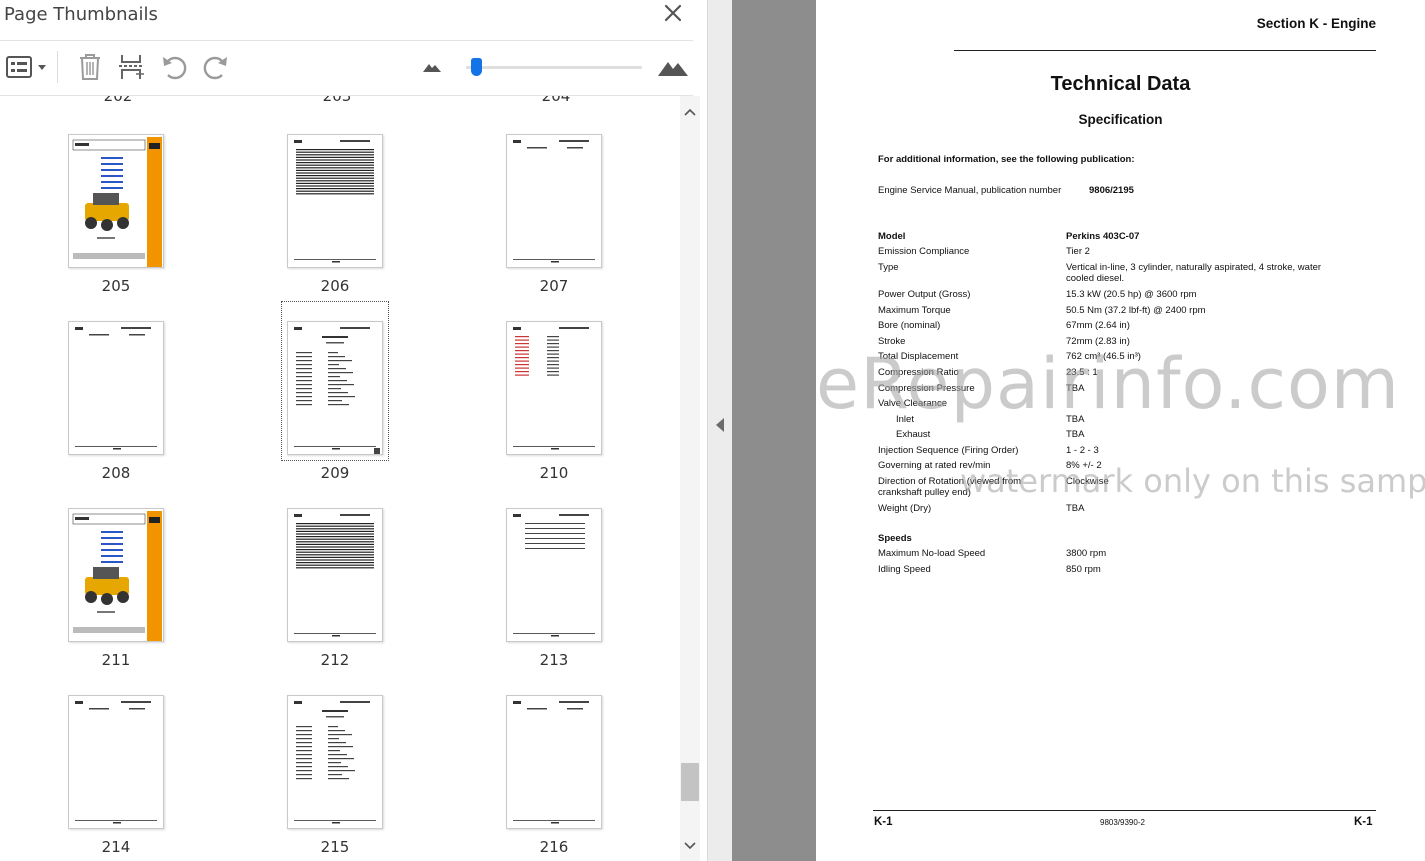  What do you see at coordinates (335, 473) in the screenshot?
I see `thumbnail-number: 209` at bounding box center [335, 473].